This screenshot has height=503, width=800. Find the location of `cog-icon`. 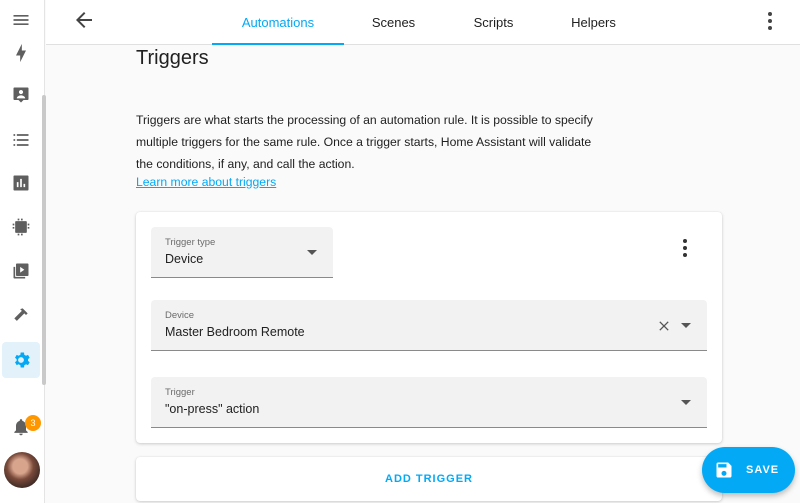

cog-icon is located at coordinates (21, 360).